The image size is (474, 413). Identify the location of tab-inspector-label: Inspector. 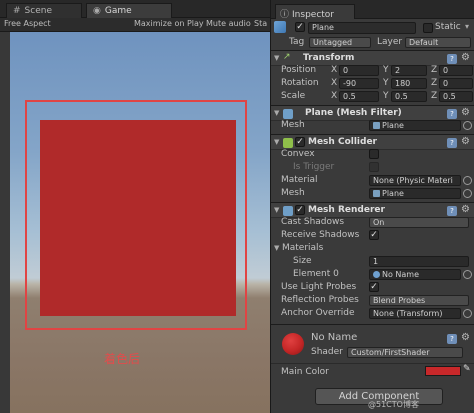
(313, 15).